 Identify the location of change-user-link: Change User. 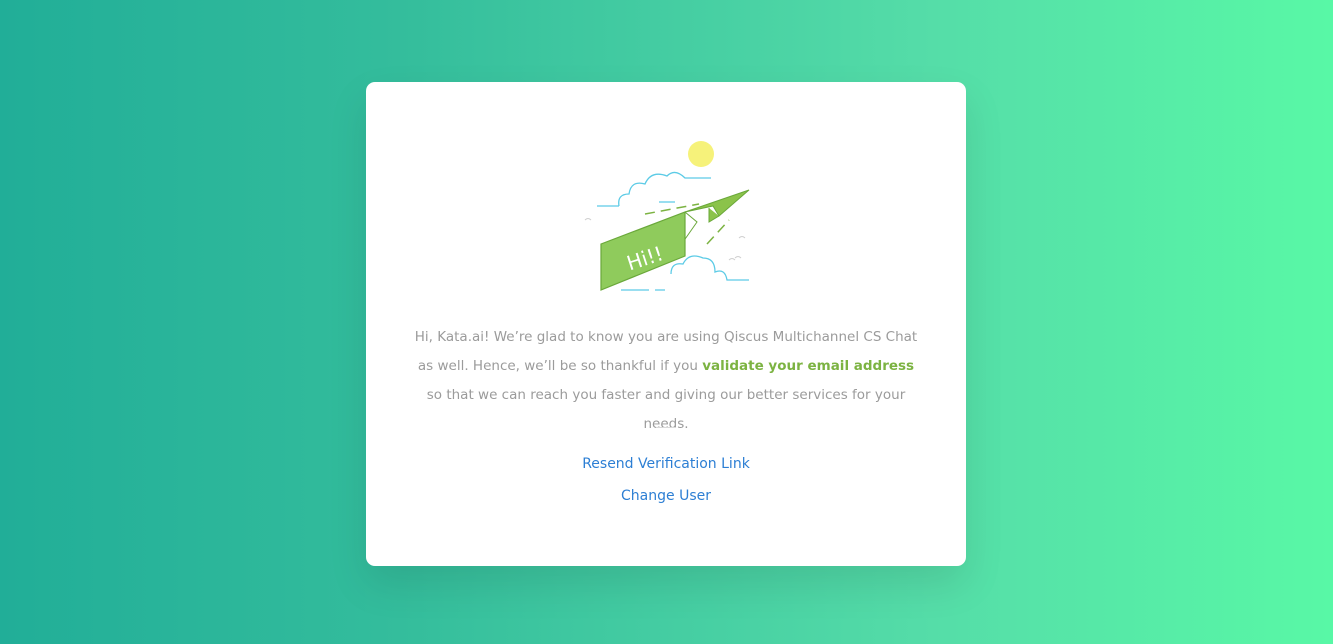
(666, 496).